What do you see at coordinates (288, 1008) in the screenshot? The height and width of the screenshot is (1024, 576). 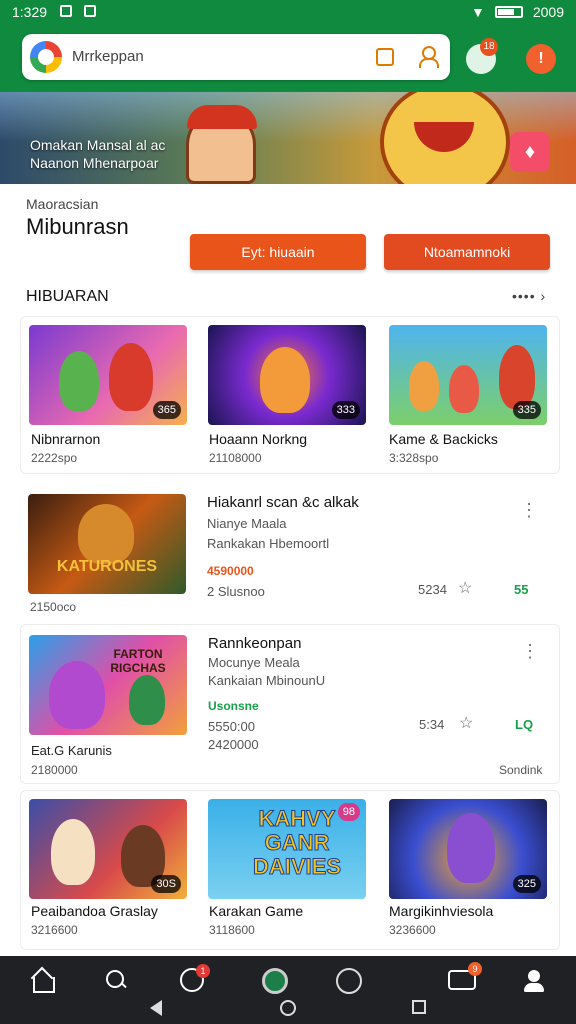 I see `system-home-icon` at bounding box center [288, 1008].